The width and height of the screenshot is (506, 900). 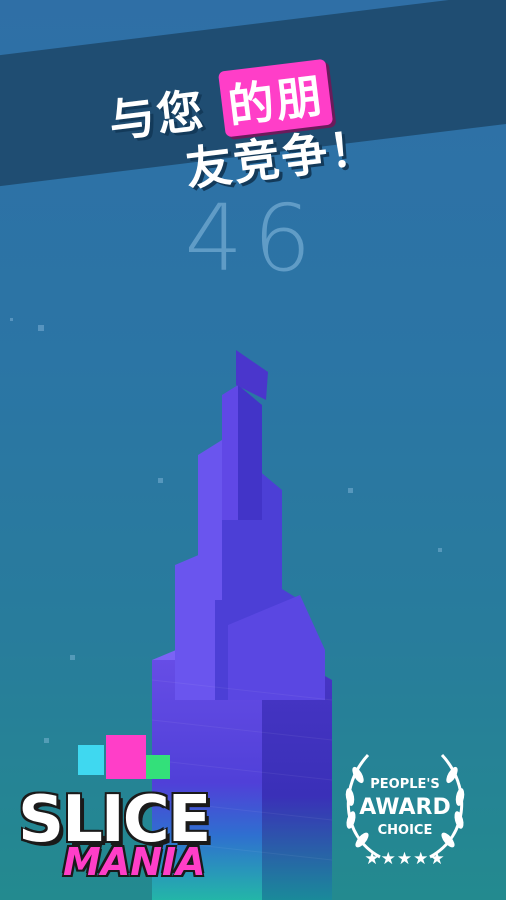 What do you see at coordinates (91, 760) in the screenshot?
I see `logo-cube-cyan` at bounding box center [91, 760].